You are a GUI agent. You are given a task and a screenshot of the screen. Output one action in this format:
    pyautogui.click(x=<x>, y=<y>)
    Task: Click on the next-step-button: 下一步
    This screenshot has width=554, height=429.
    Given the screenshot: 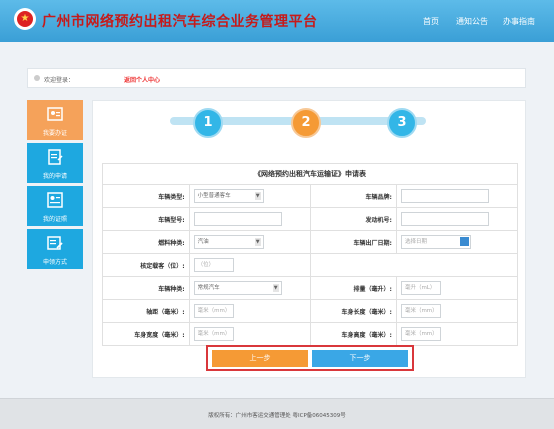 What is the action you would take?
    pyautogui.click(x=360, y=358)
    